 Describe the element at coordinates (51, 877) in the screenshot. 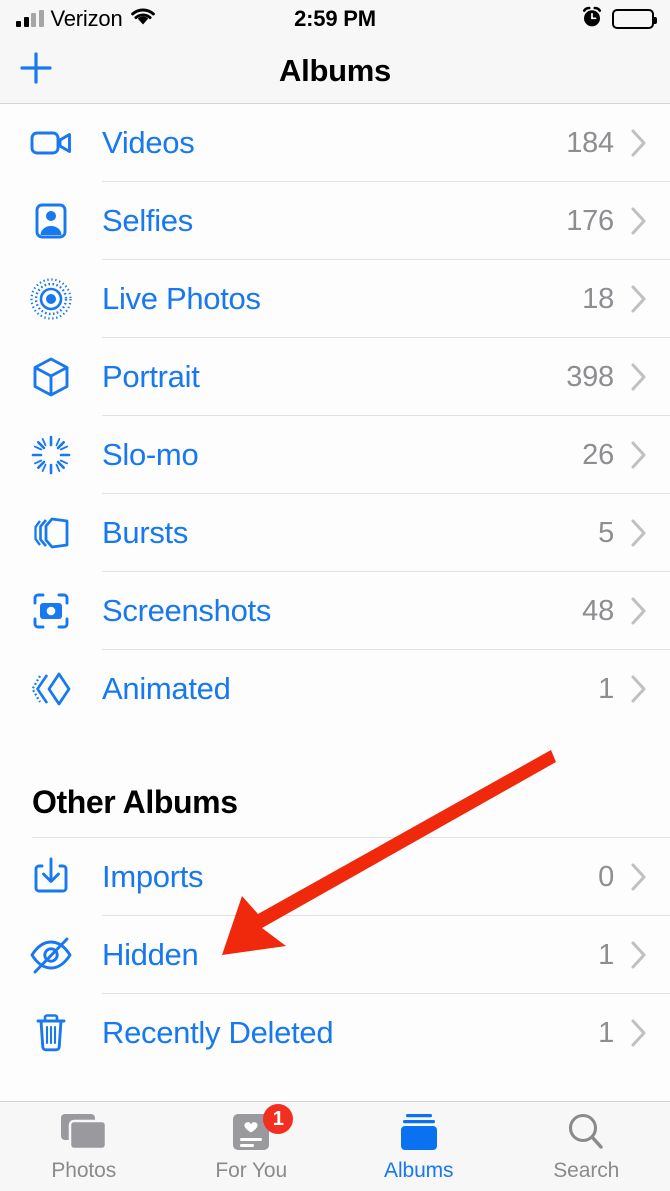

I see `import-tray-icon` at that location.